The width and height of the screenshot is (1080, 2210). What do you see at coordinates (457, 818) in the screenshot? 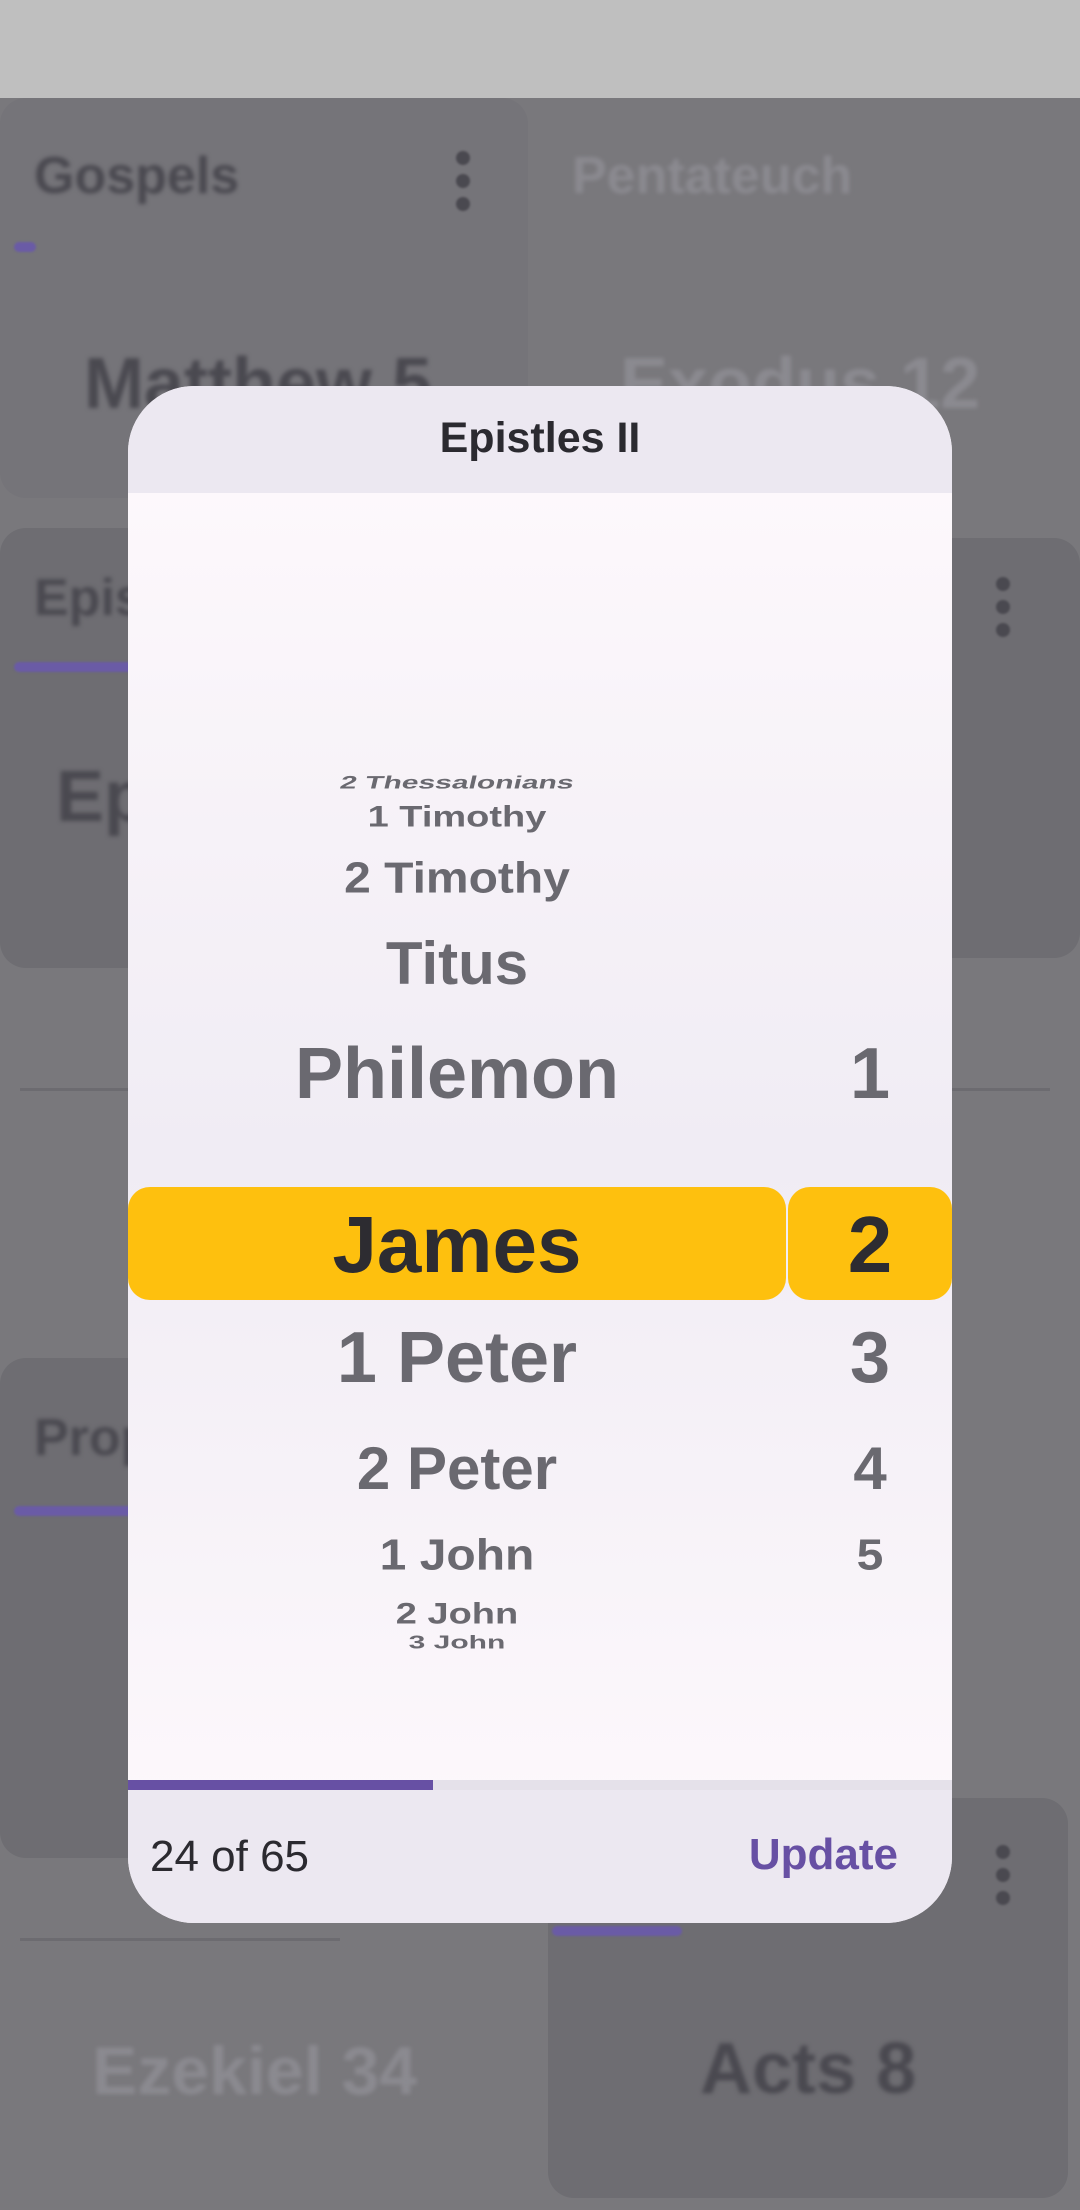
I see `book-wheel-item: 1 Timothy` at bounding box center [457, 818].